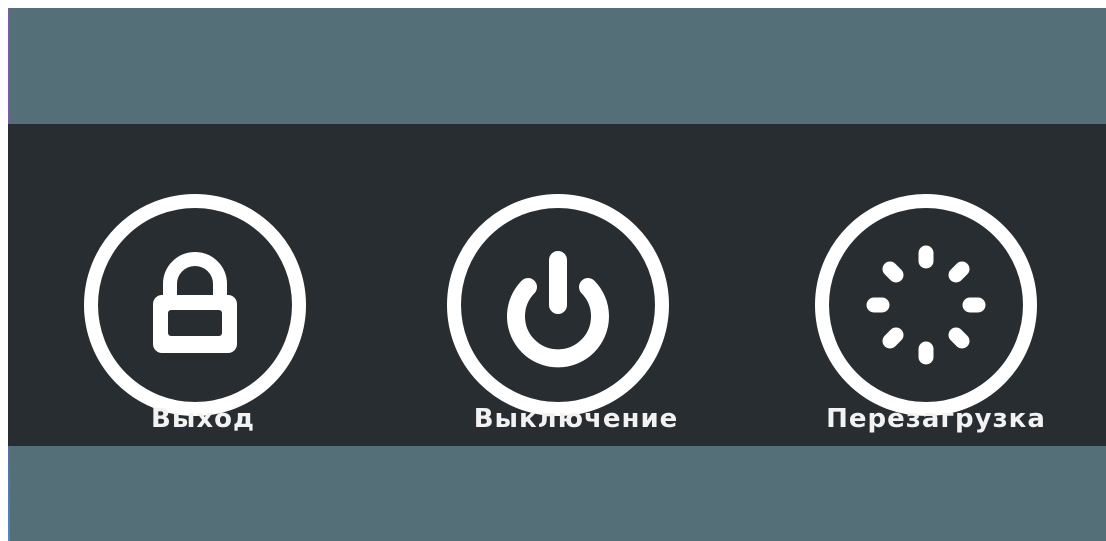  Describe the element at coordinates (203, 419) in the screenshot. I see `logout-label: Выход` at that location.